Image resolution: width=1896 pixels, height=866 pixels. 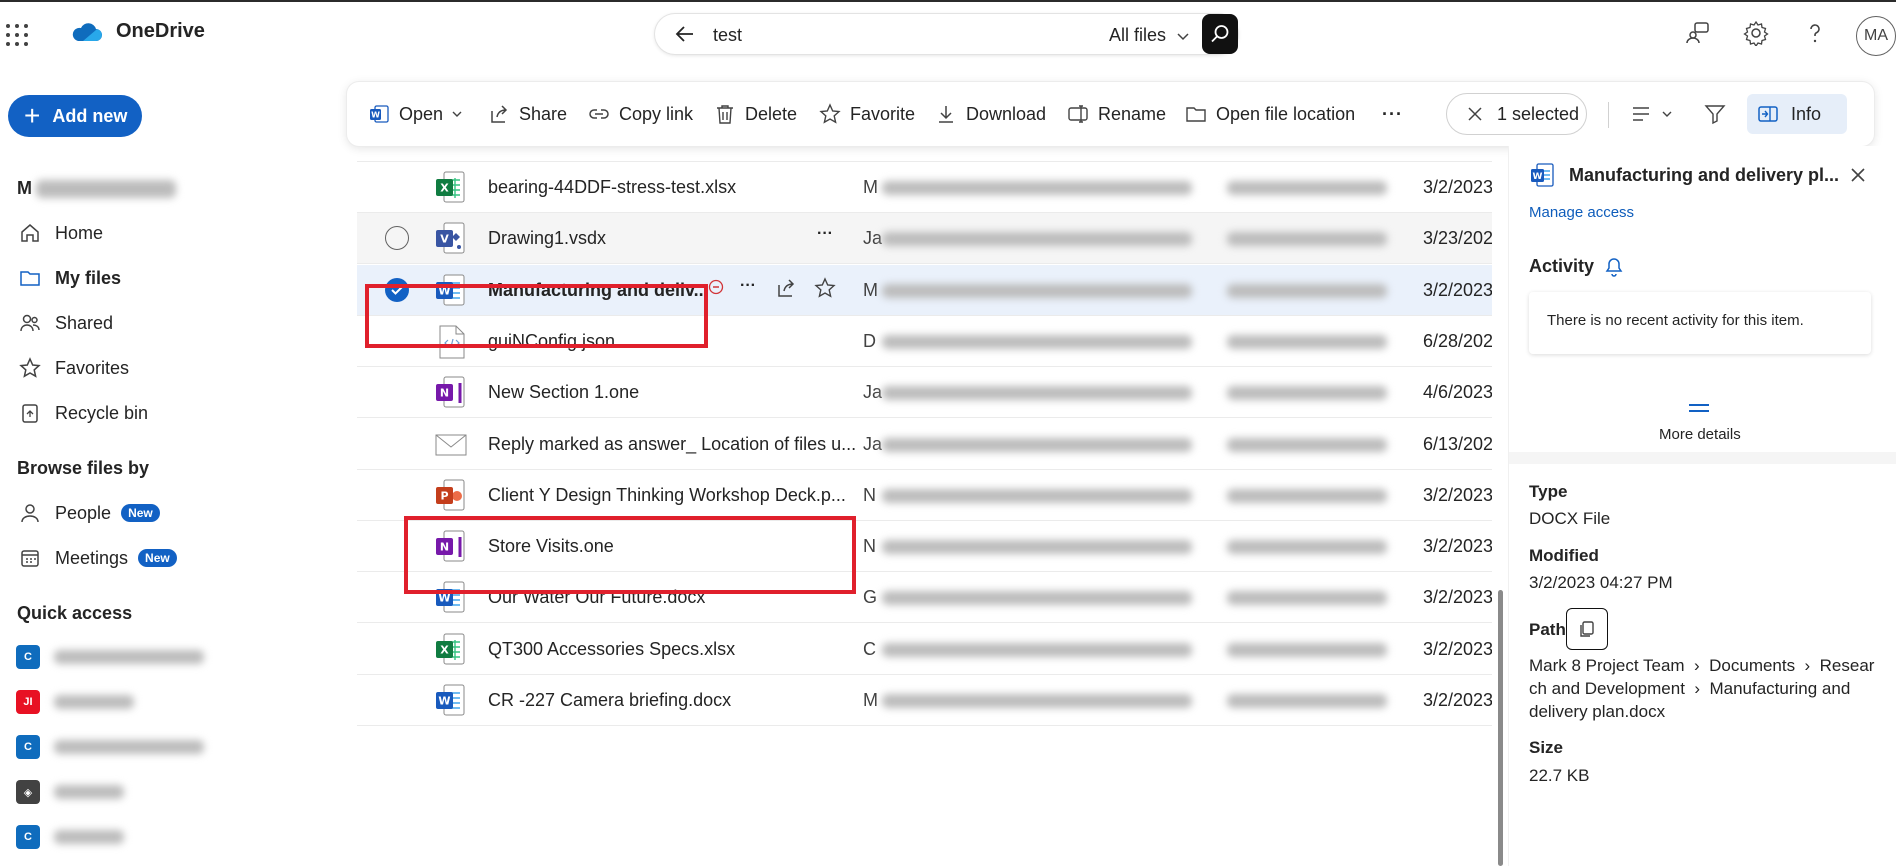 I want to click on modified-date: 3/23/2023, so click(x=1457, y=238).